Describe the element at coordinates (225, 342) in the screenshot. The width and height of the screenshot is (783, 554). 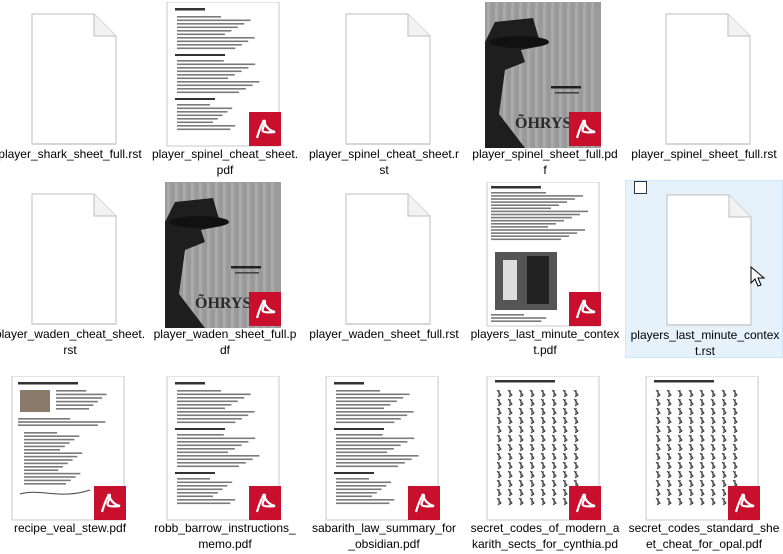
I see `file-name-label: player_waden_sheet_full.p df` at that location.